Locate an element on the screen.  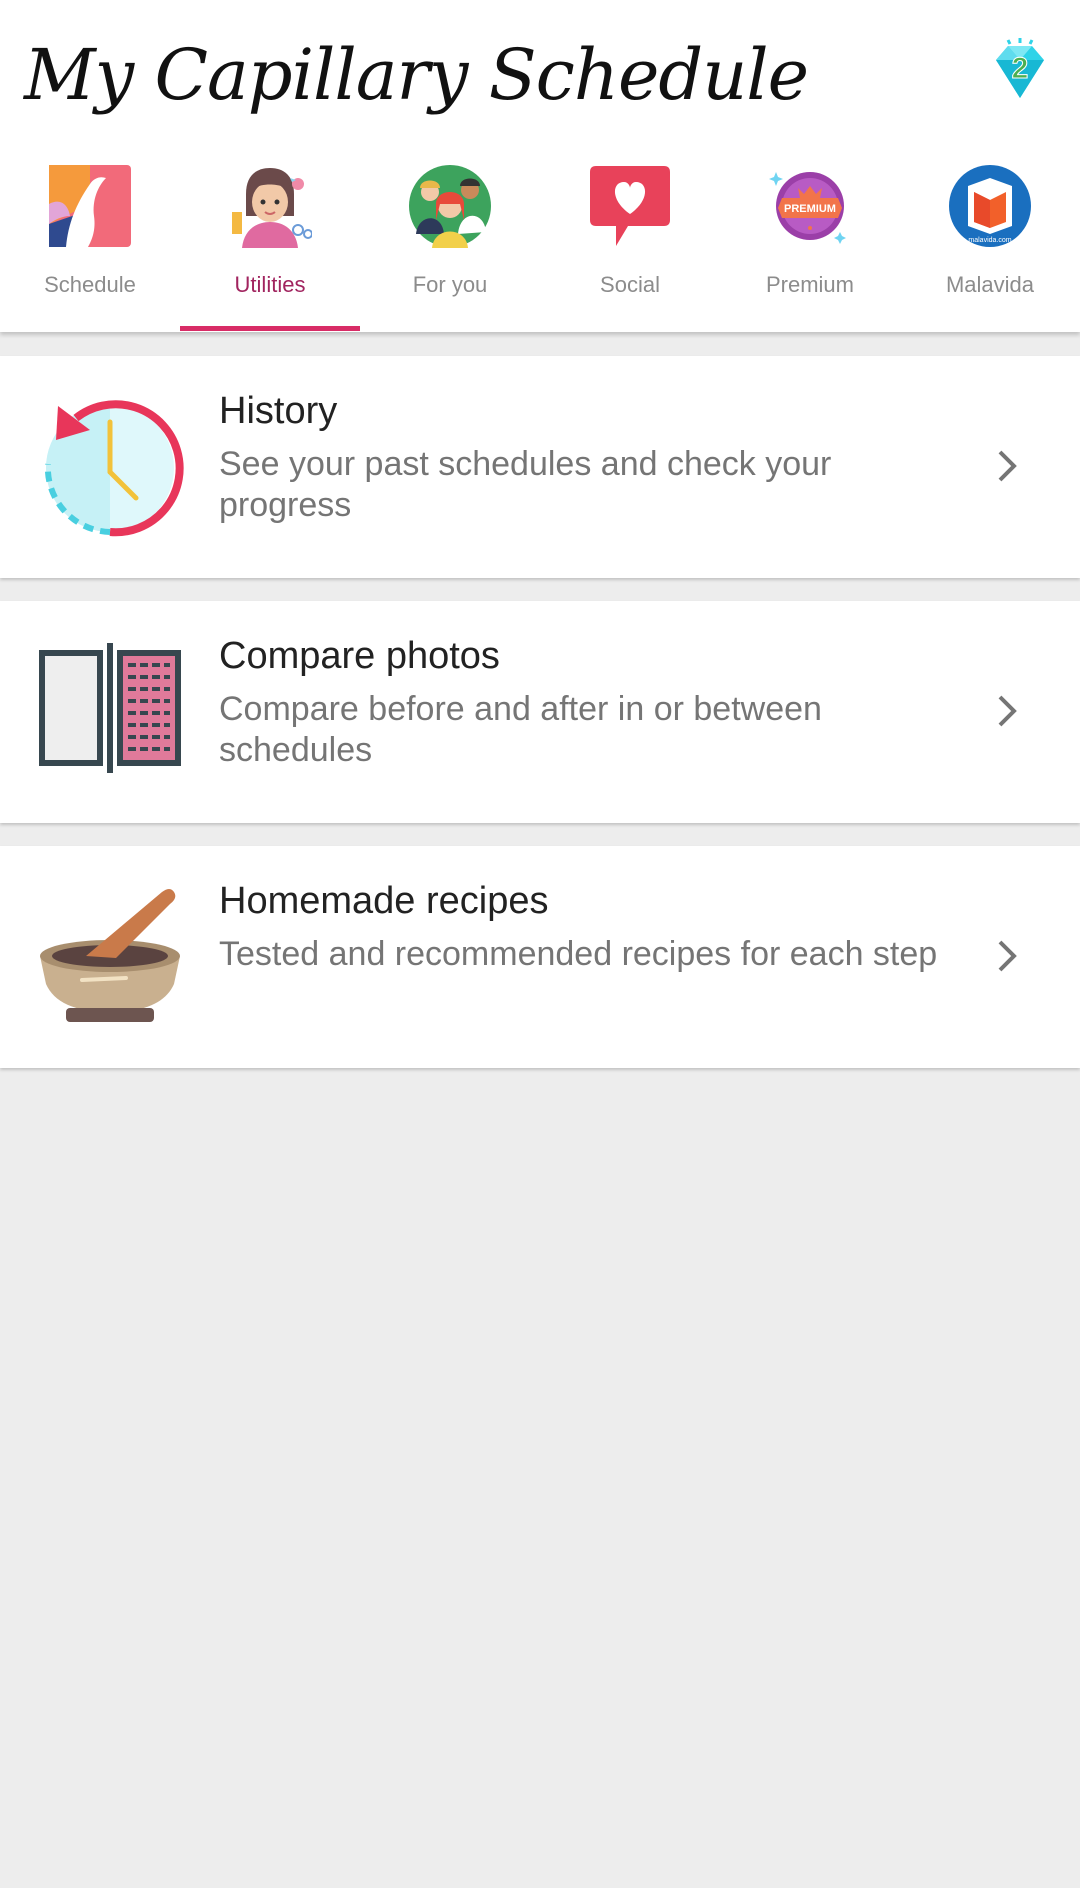
tab-label: Premium is located at coordinates (809, 284).